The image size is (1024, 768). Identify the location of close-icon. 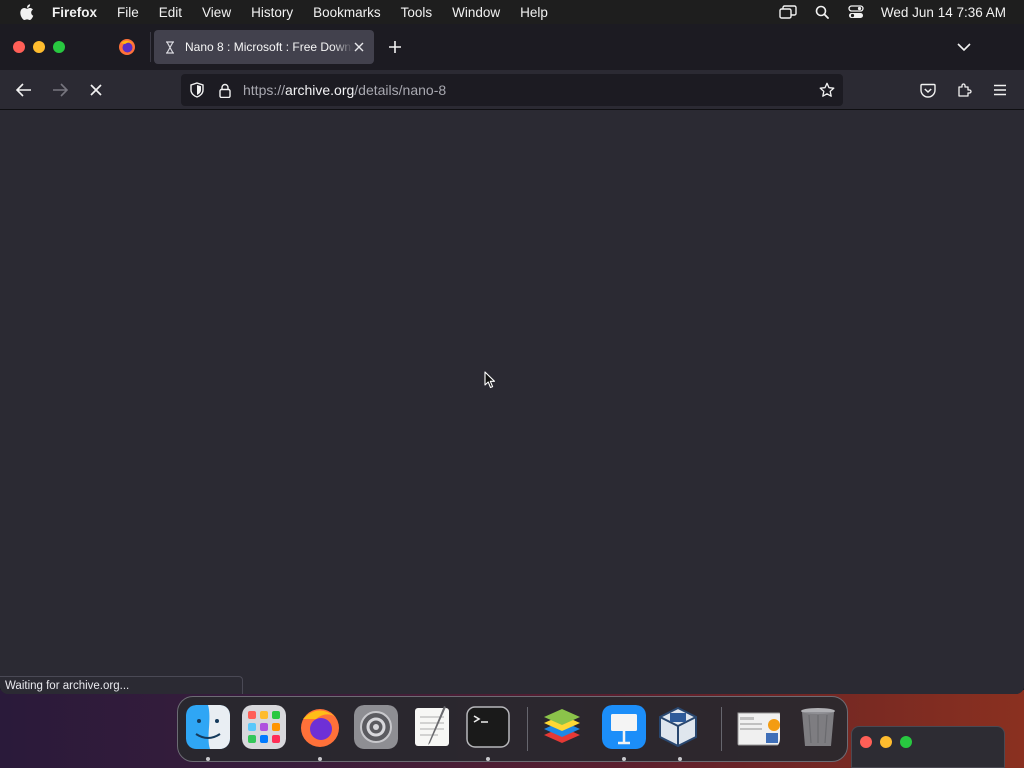
(96, 90).